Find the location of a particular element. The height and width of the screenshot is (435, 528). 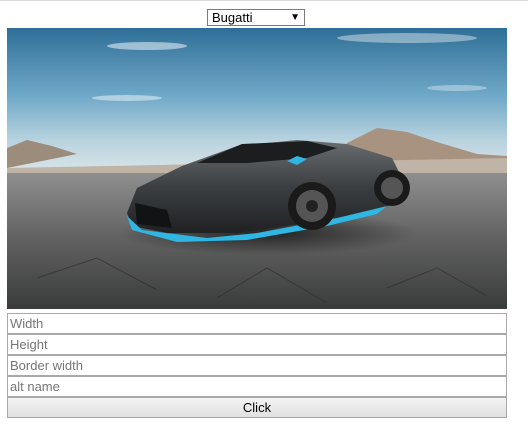

width-input: Width is located at coordinates (257, 323).